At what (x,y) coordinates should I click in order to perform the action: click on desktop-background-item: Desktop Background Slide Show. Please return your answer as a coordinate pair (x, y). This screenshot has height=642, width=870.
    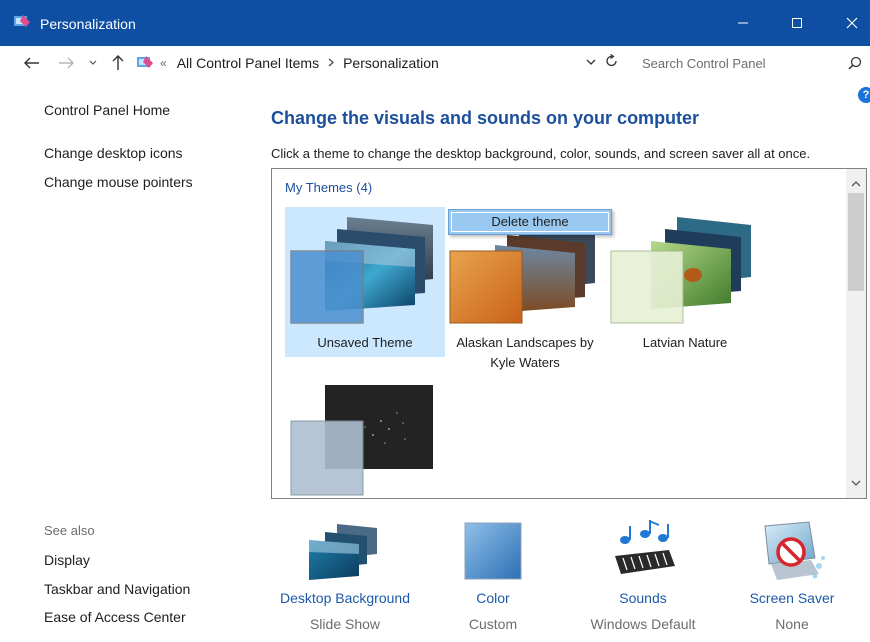
    Looking at the image, I should click on (345, 572).